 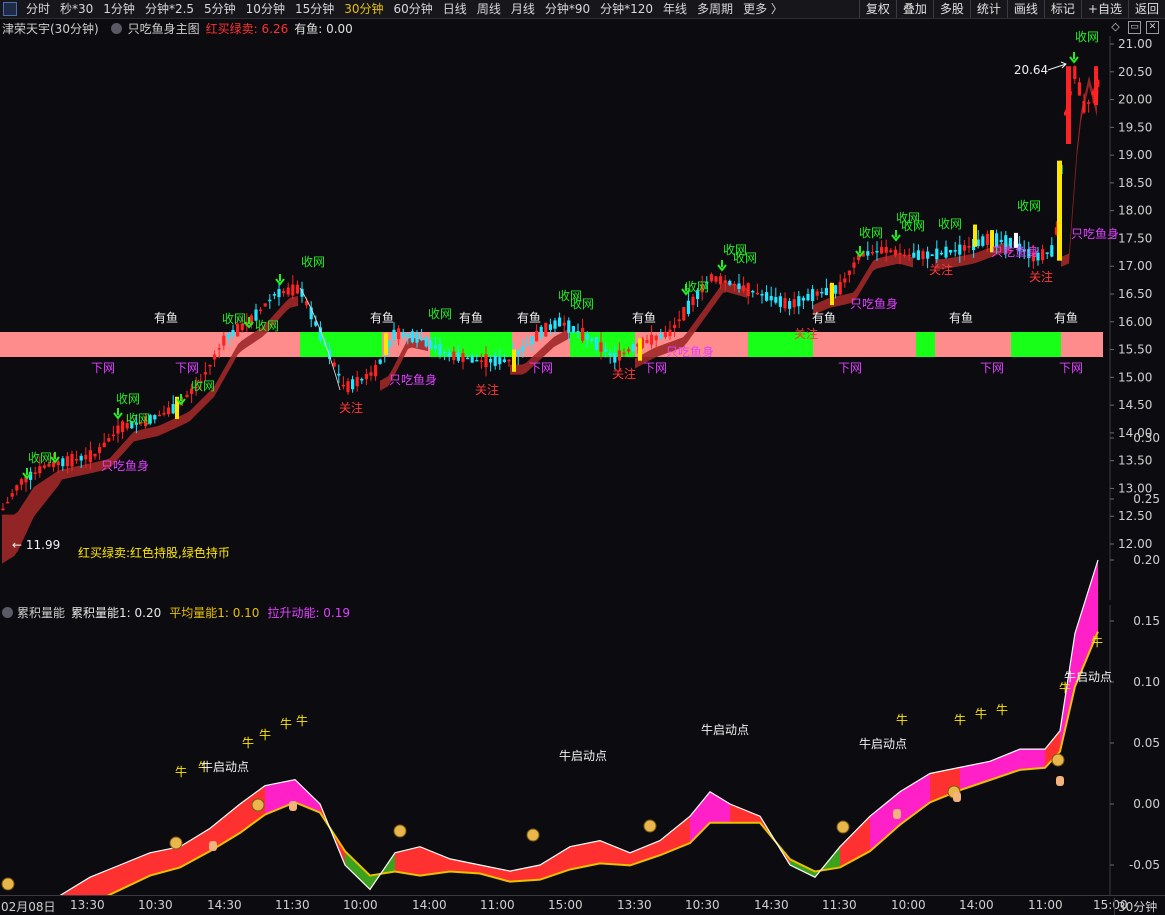 What do you see at coordinates (565, 905) in the screenshot?
I see `time-label: 15:00` at bounding box center [565, 905].